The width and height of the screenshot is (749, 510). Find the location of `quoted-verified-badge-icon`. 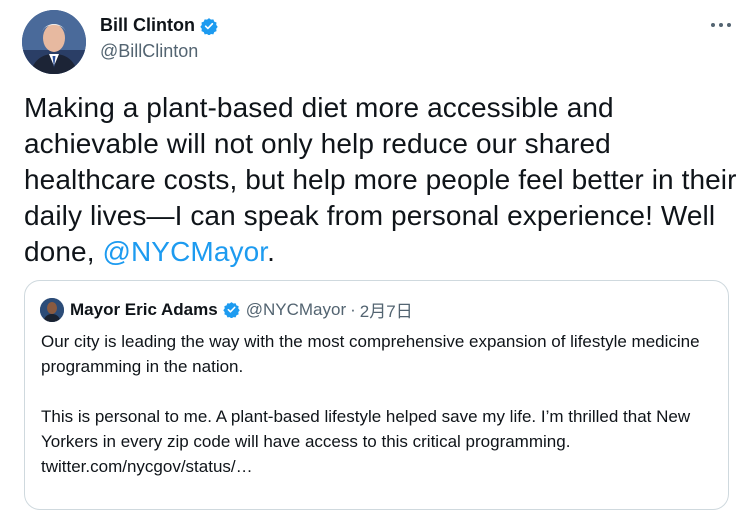

quoted-verified-badge-icon is located at coordinates (231, 310).